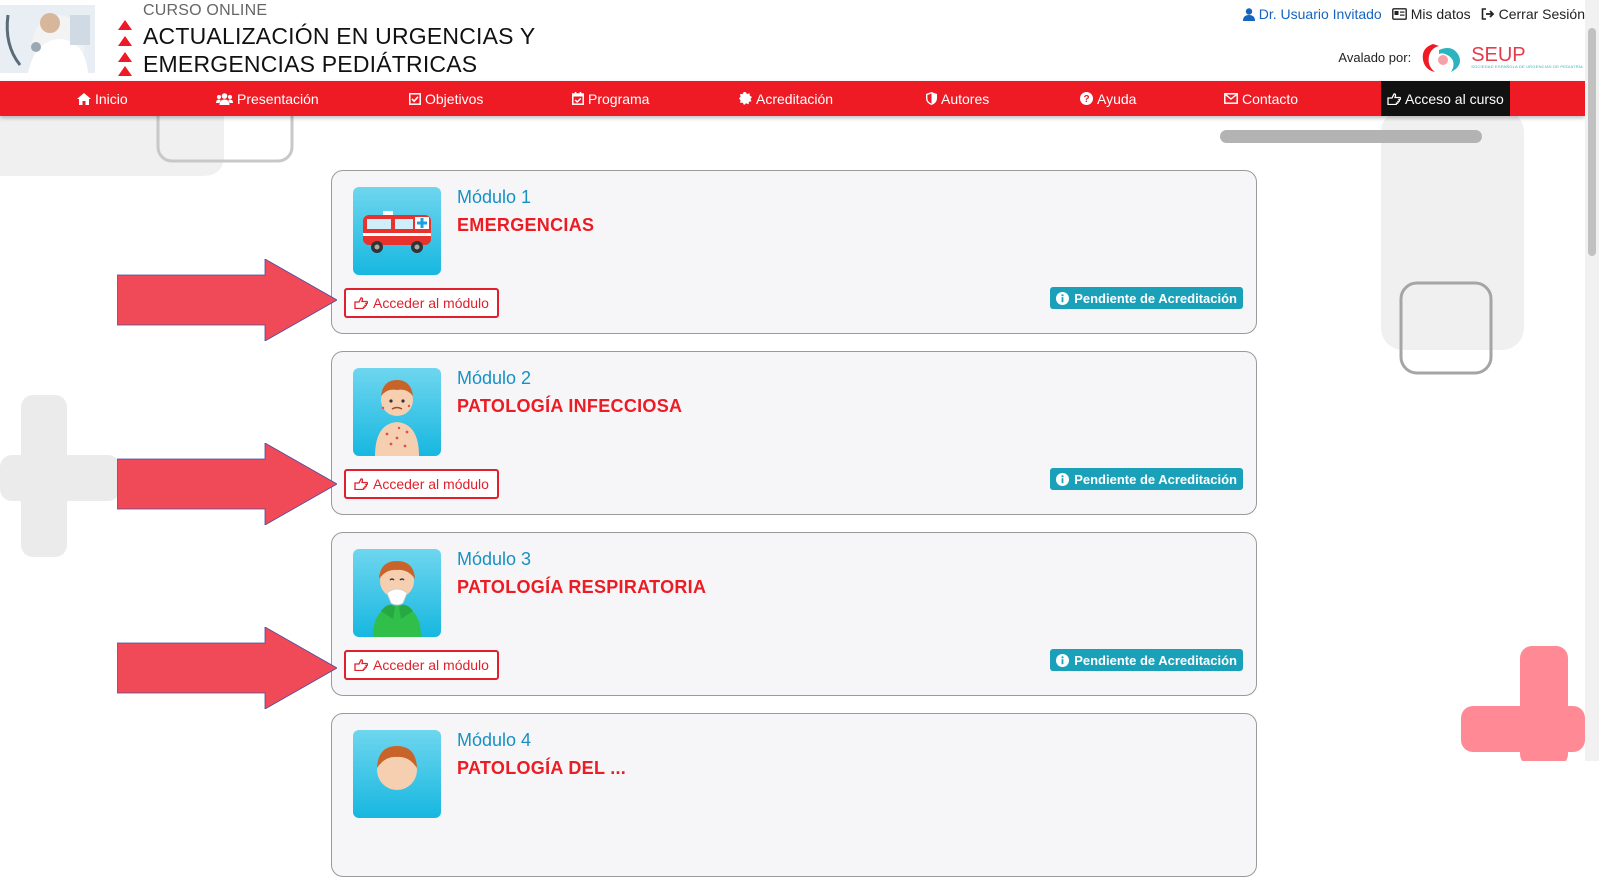 The image size is (1599, 877). What do you see at coordinates (619, 98) in the screenshot?
I see `nav-label: Programa` at bounding box center [619, 98].